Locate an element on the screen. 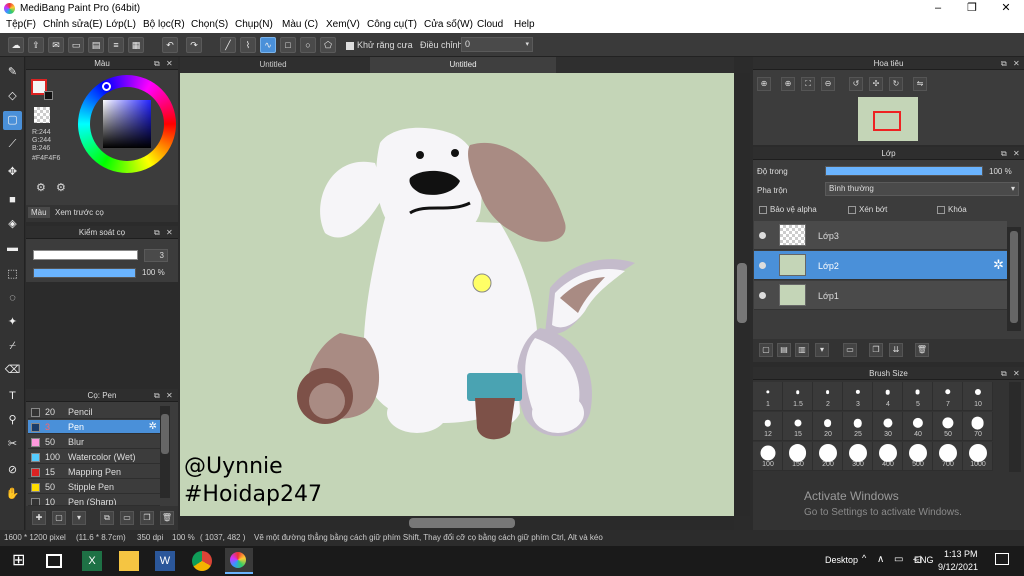  brush-item: 15 Mapping Pen is located at coordinates (94, 472).